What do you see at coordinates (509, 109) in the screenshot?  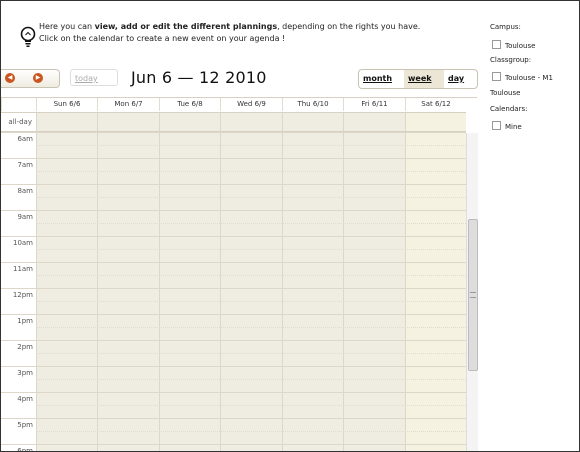 I see `calendars-label: Calendars:` at bounding box center [509, 109].